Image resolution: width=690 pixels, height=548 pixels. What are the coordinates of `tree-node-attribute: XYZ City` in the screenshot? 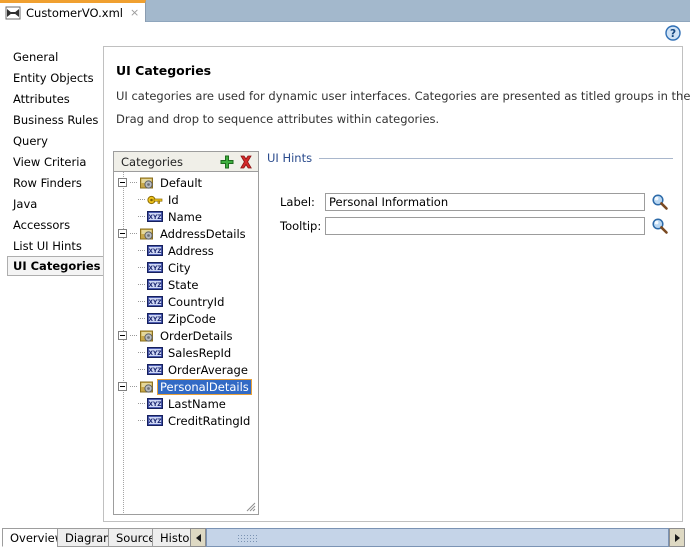 It's located at (186, 267).